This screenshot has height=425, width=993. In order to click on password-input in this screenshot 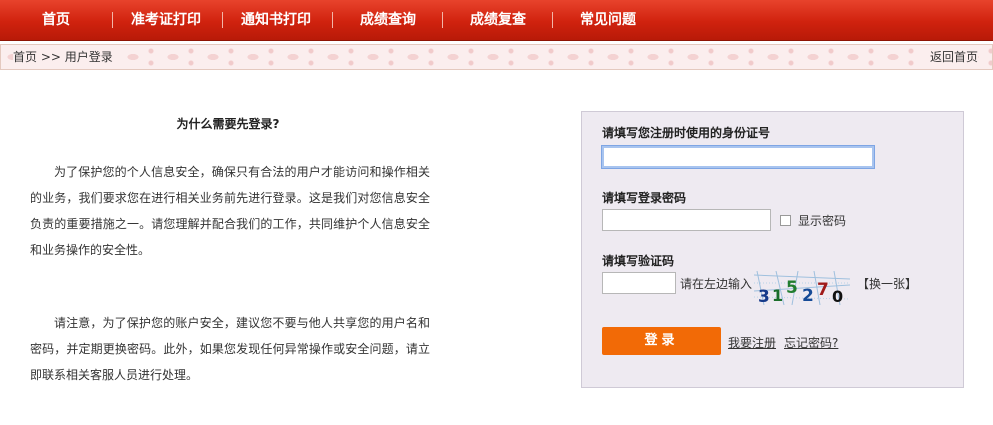, I will do `click(686, 220)`.